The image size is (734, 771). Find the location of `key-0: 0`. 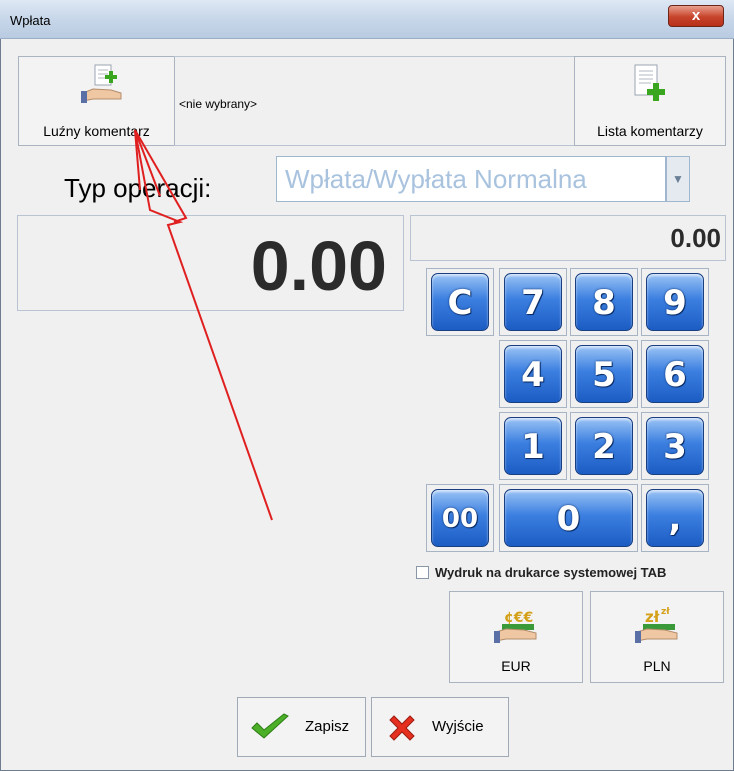

key-0: 0 is located at coordinates (568, 518).